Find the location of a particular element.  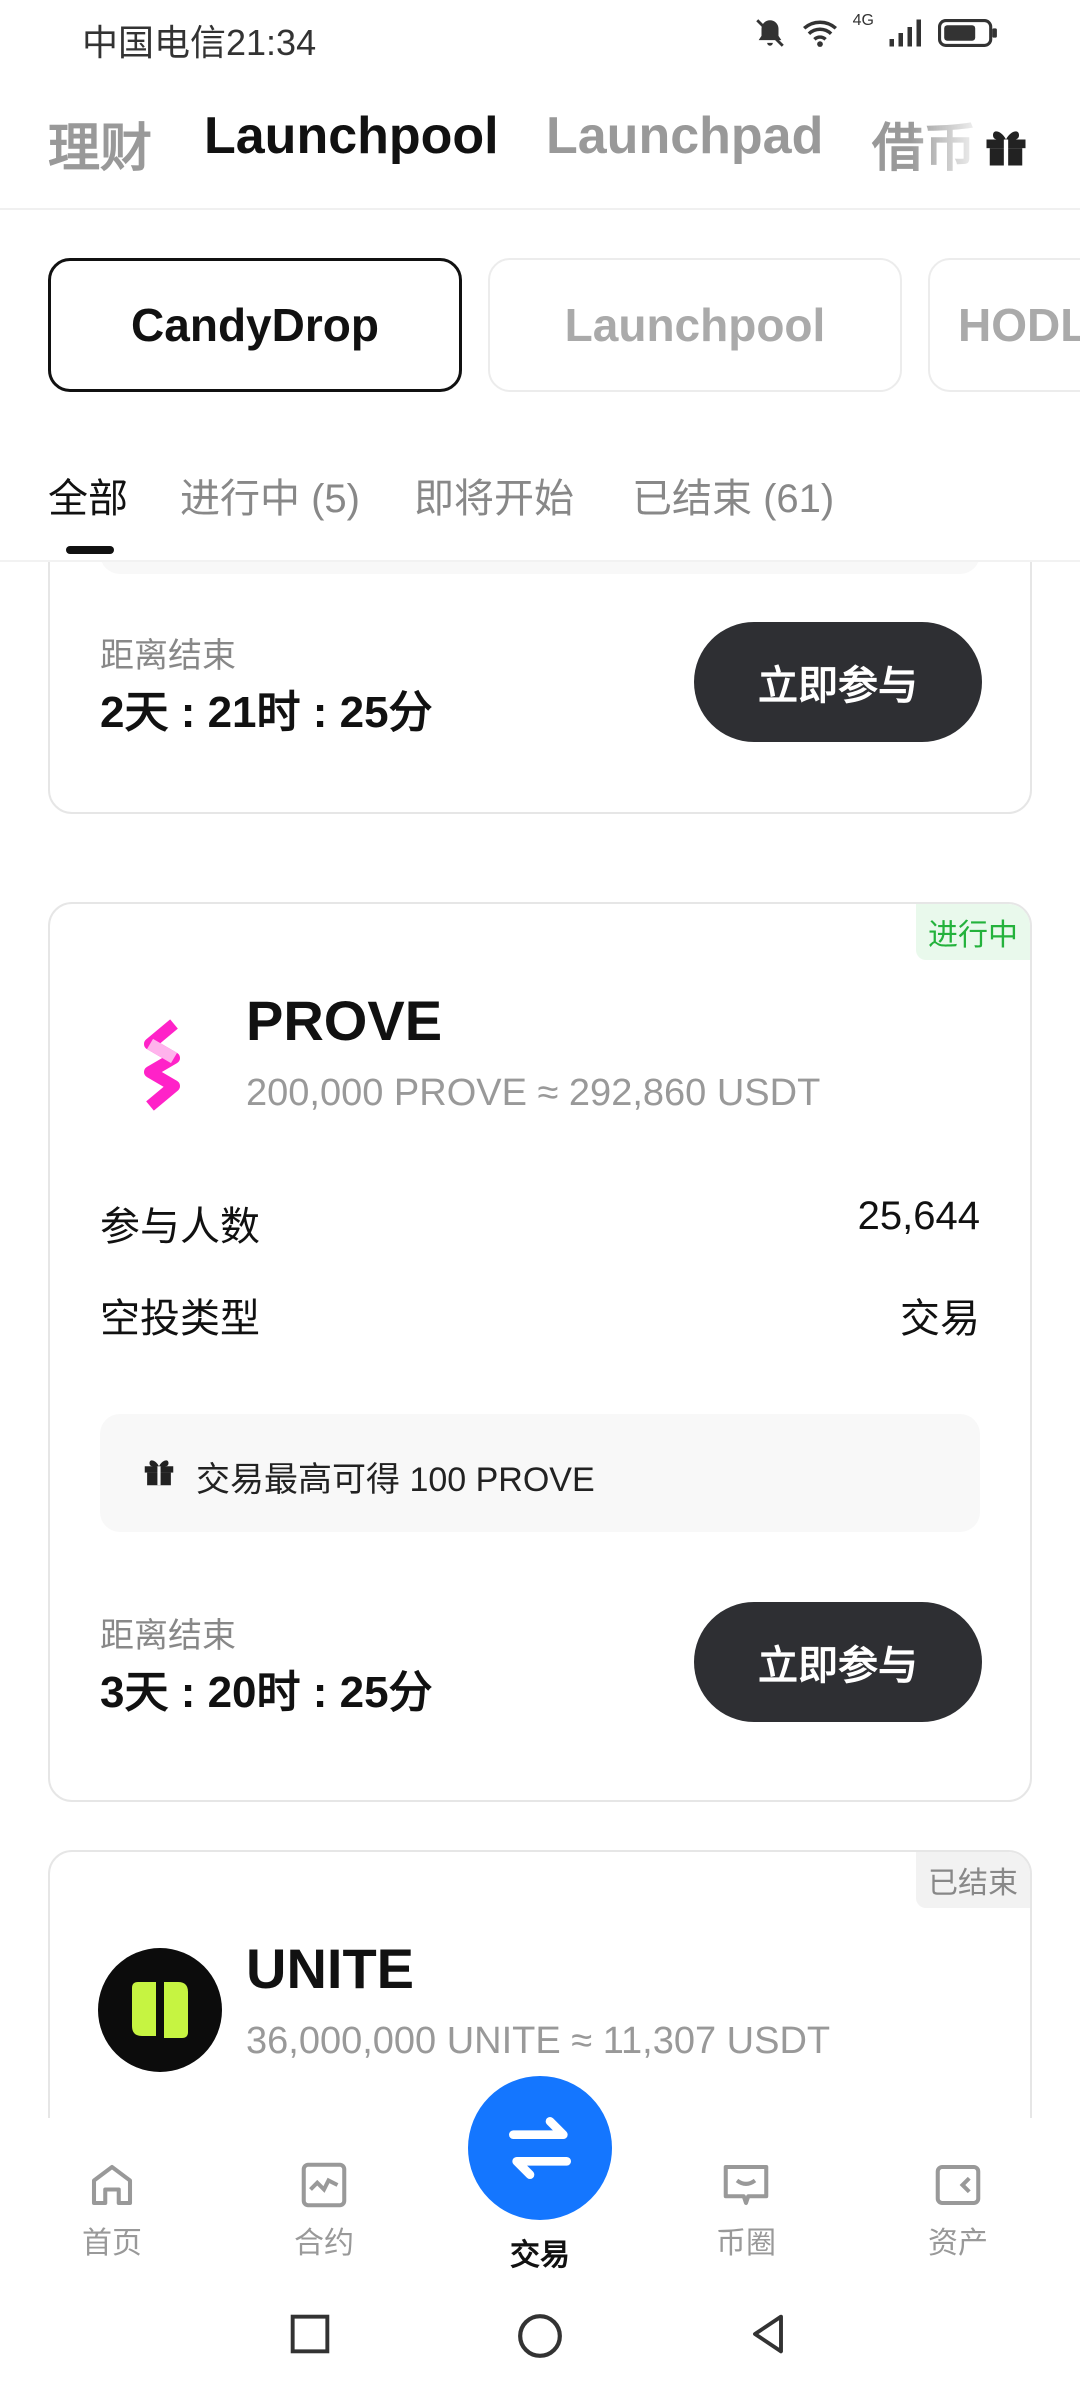

countdown: 3天 : 20时 : 25分 is located at coordinates (266, 1692).